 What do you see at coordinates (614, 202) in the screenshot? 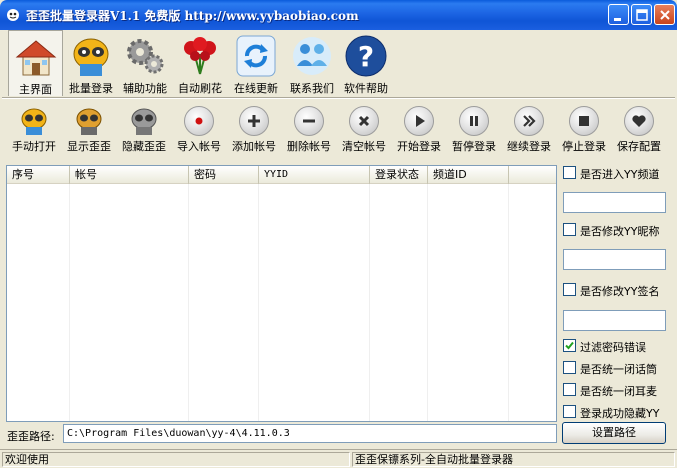
I see `channel-input` at bounding box center [614, 202].